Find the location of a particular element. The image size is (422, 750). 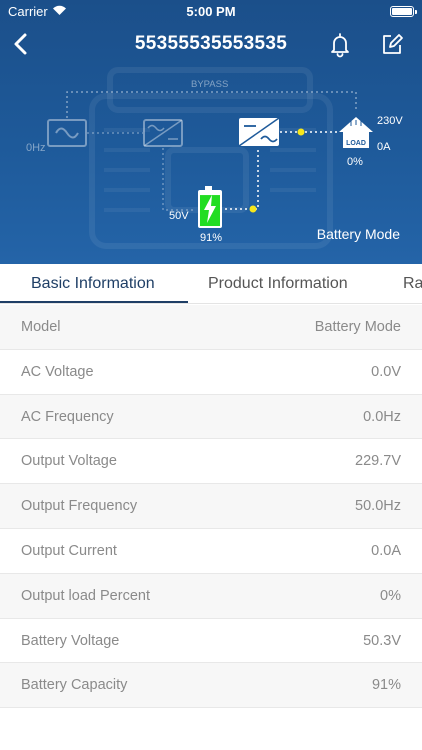

tab-basic-information: Basic Information is located at coordinates (93, 283).